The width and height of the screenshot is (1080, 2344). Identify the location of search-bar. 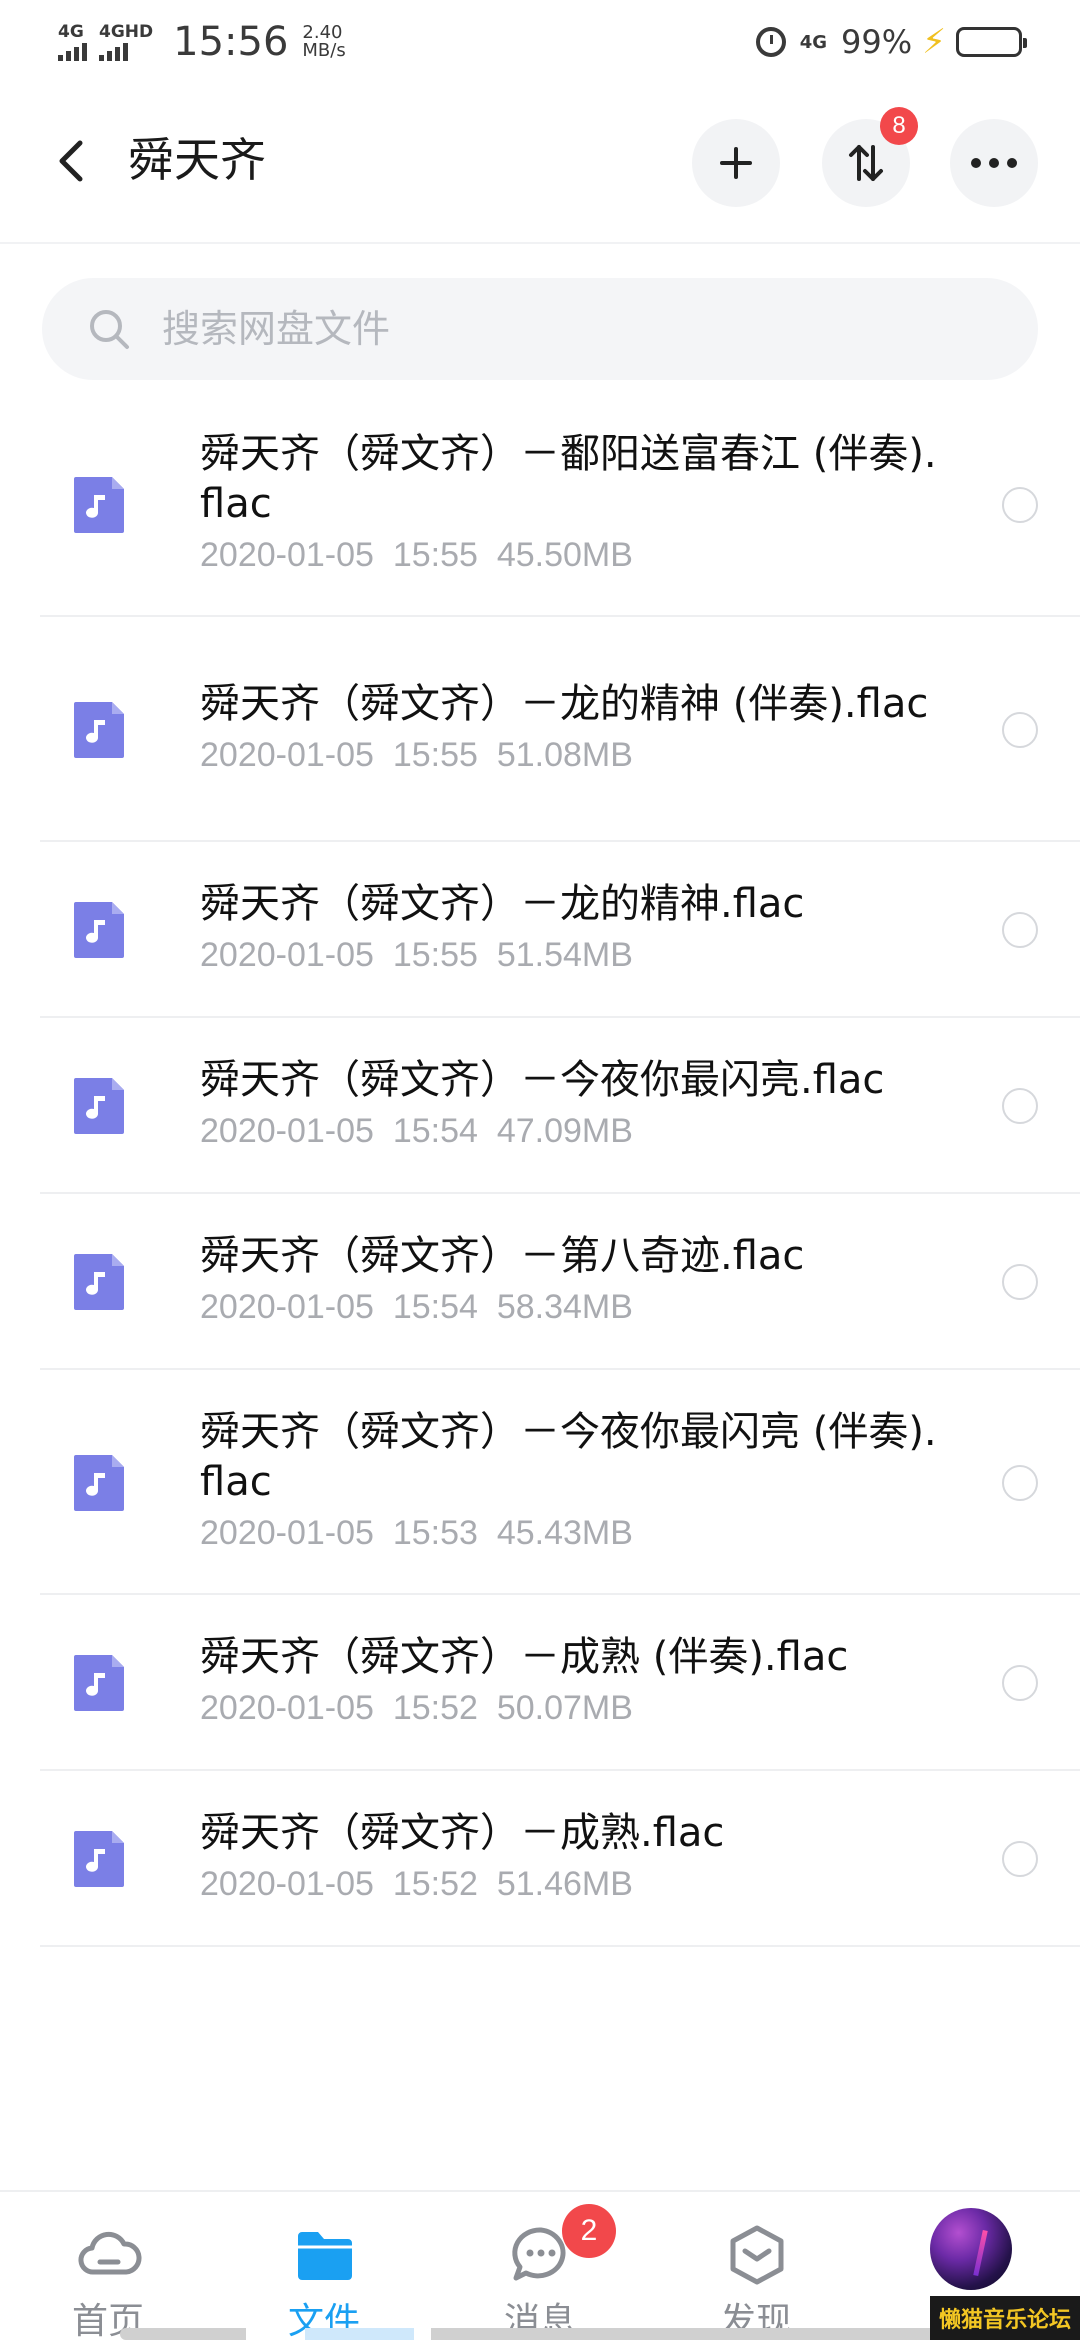
(540, 329).